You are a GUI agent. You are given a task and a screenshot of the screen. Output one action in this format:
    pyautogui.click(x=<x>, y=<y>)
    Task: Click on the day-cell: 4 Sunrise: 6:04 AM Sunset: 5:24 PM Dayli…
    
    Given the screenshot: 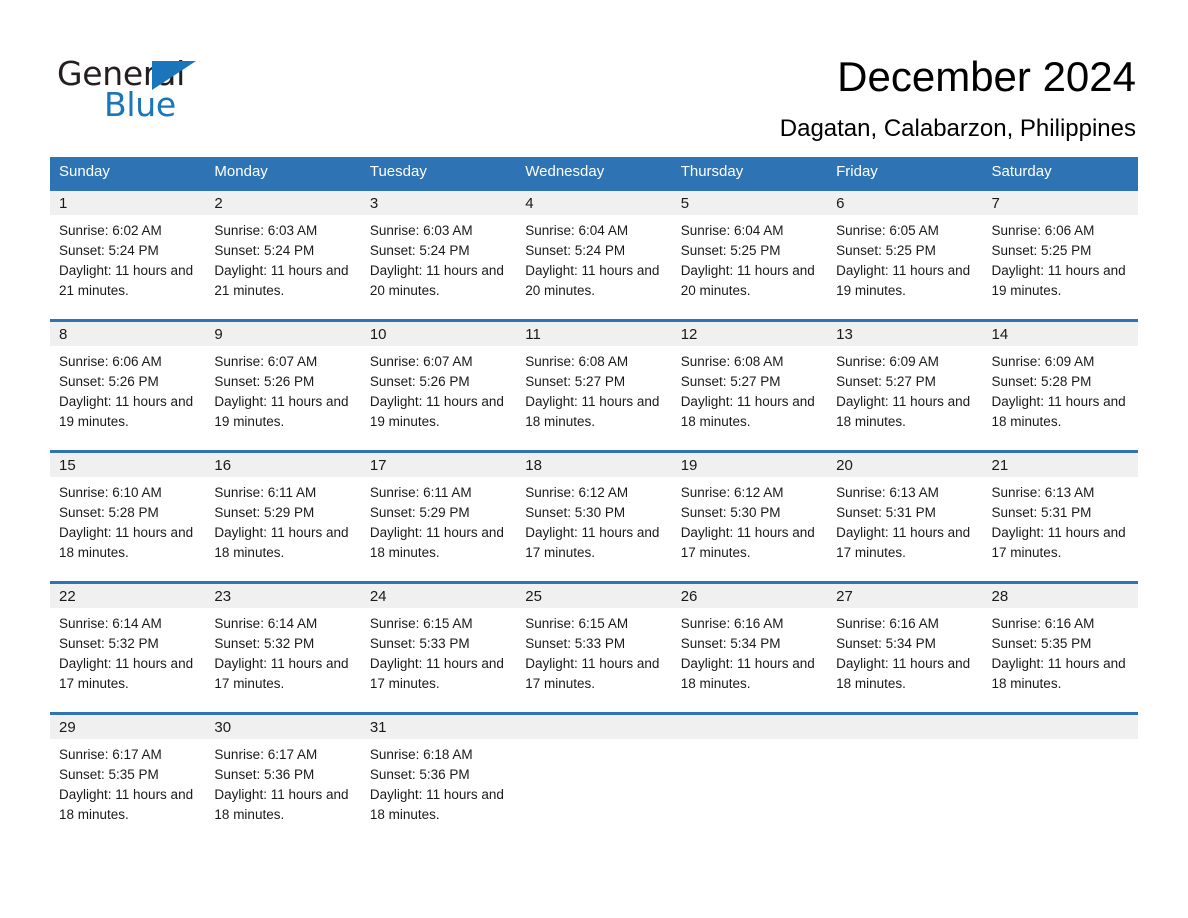 What is the action you would take?
    pyautogui.click(x=594, y=255)
    